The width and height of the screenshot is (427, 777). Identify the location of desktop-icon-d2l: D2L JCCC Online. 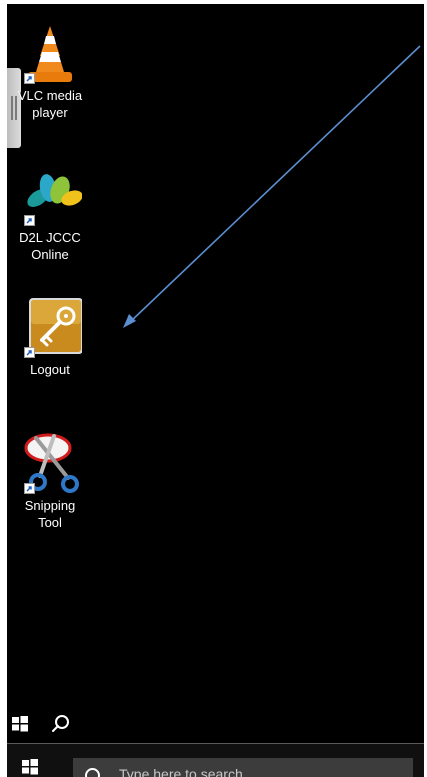
(50, 213).